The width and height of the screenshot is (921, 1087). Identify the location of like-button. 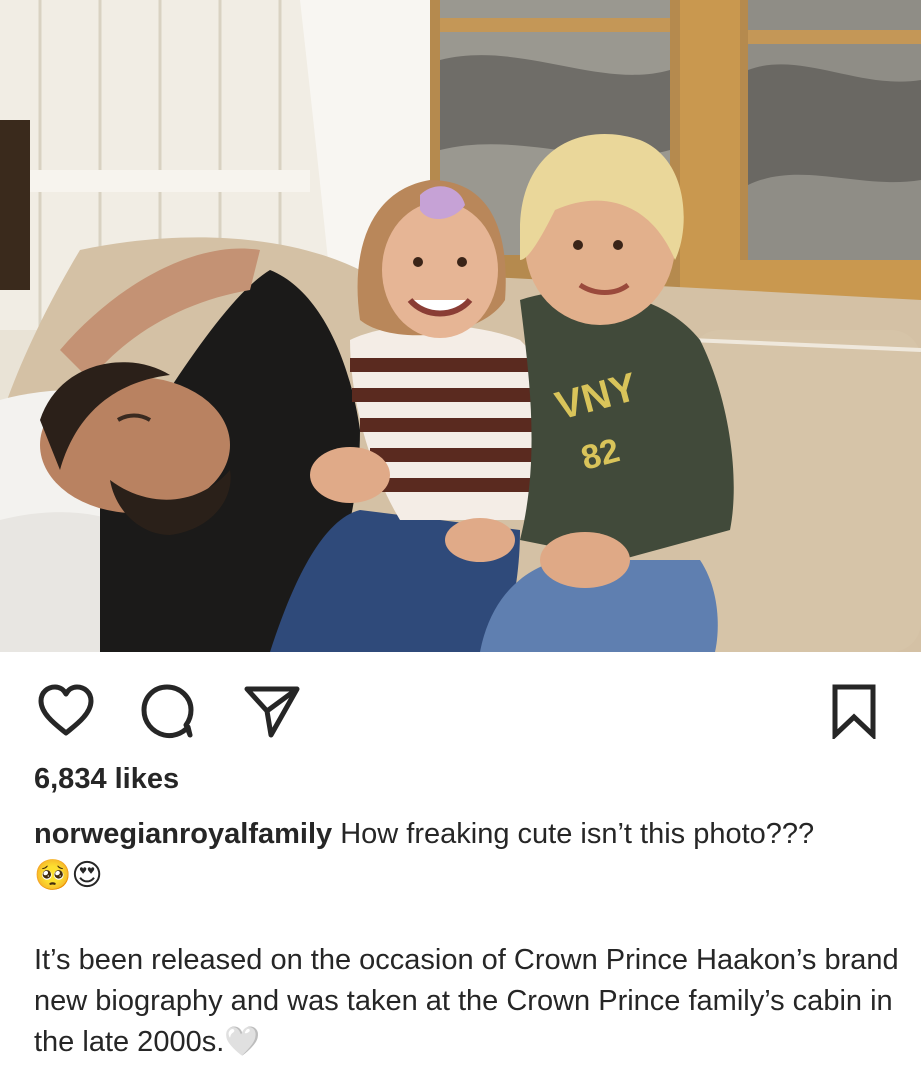
(66, 710).